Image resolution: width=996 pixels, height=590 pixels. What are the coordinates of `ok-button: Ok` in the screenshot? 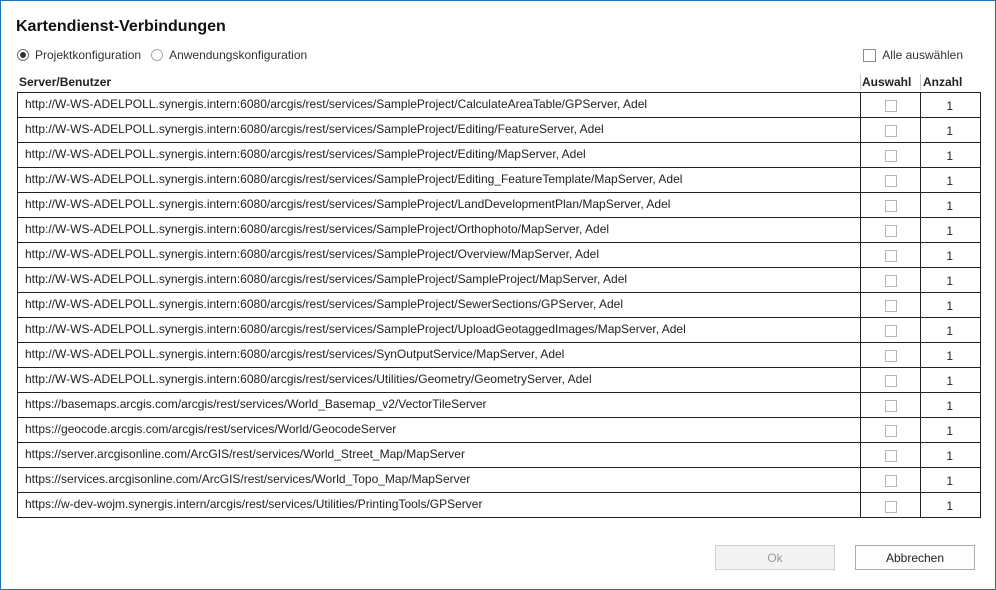 It's located at (775, 557).